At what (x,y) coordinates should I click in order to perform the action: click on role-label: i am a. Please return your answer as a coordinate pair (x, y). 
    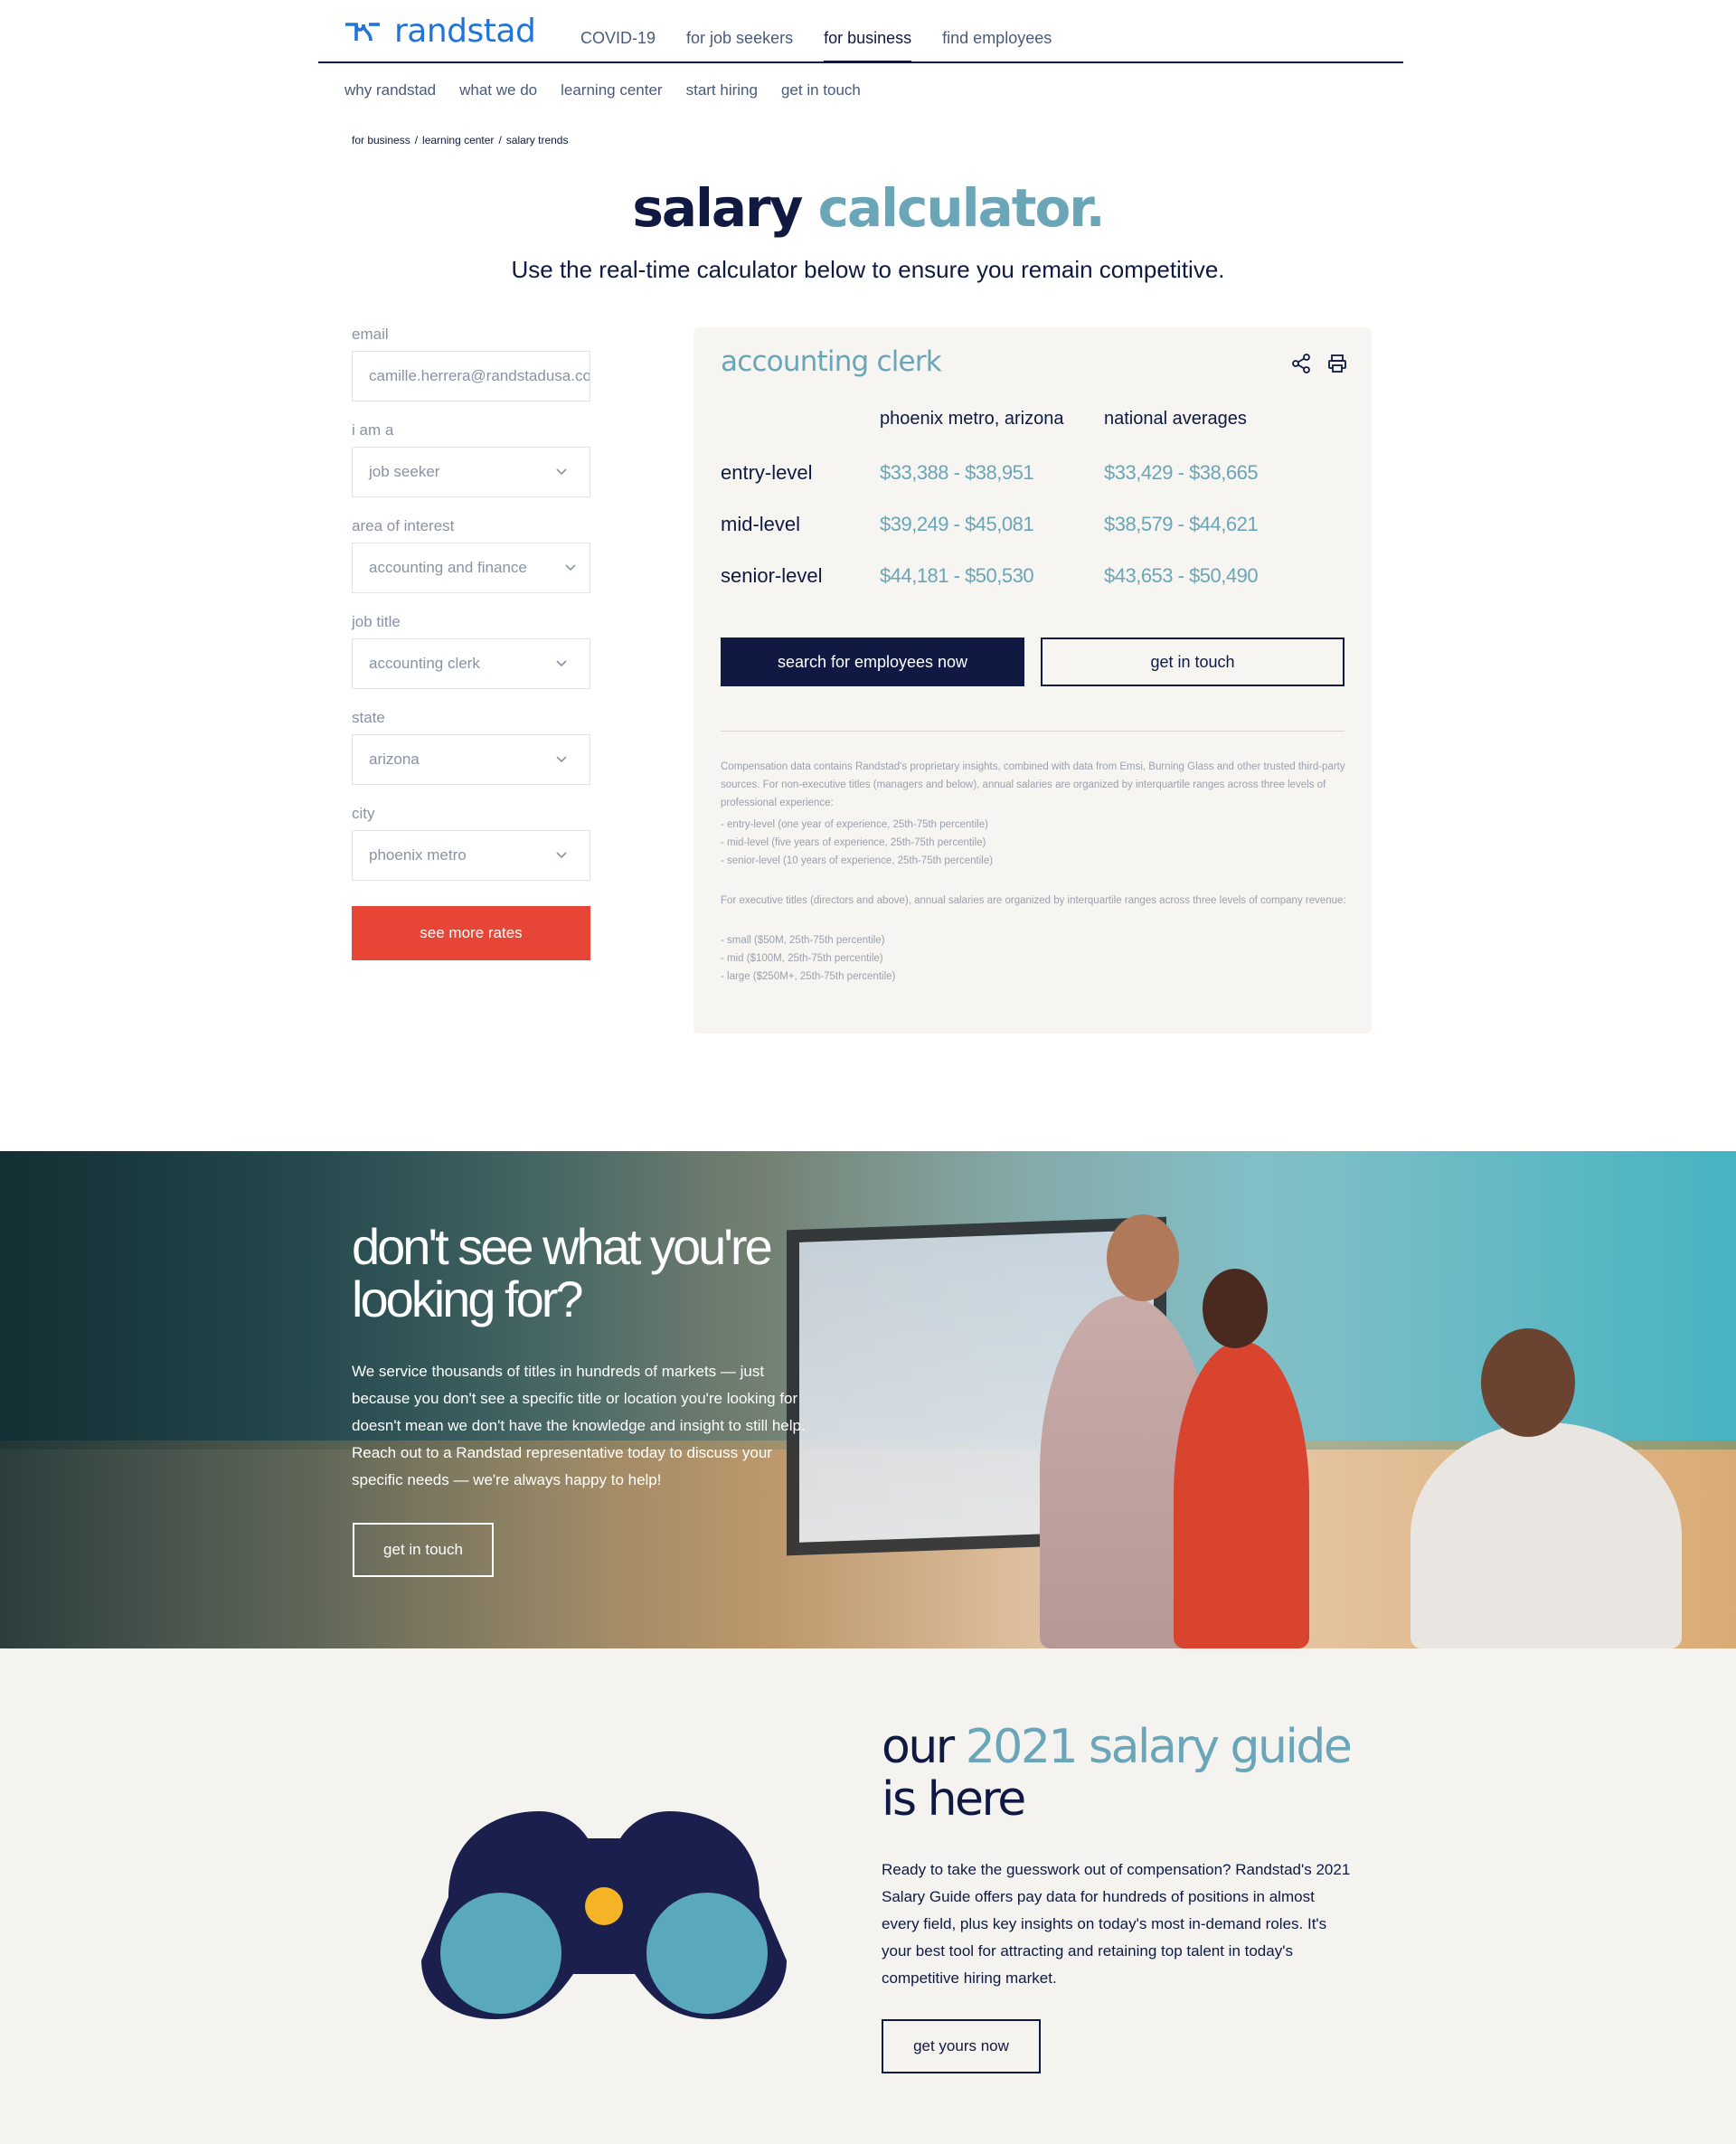
    Looking at the image, I should click on (373, 430).